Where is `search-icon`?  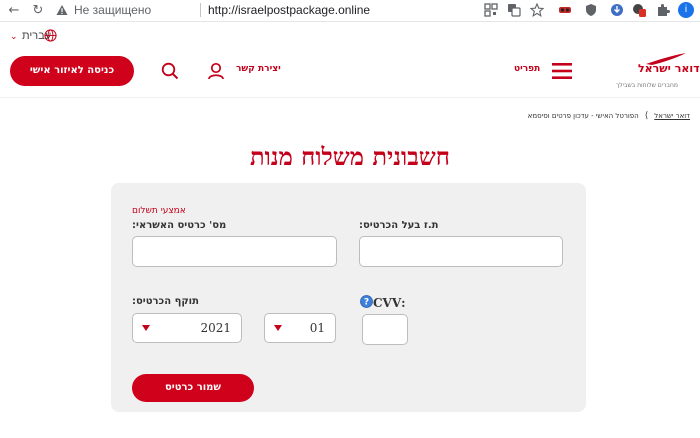
search-icon is located at coordinates (170, 71).